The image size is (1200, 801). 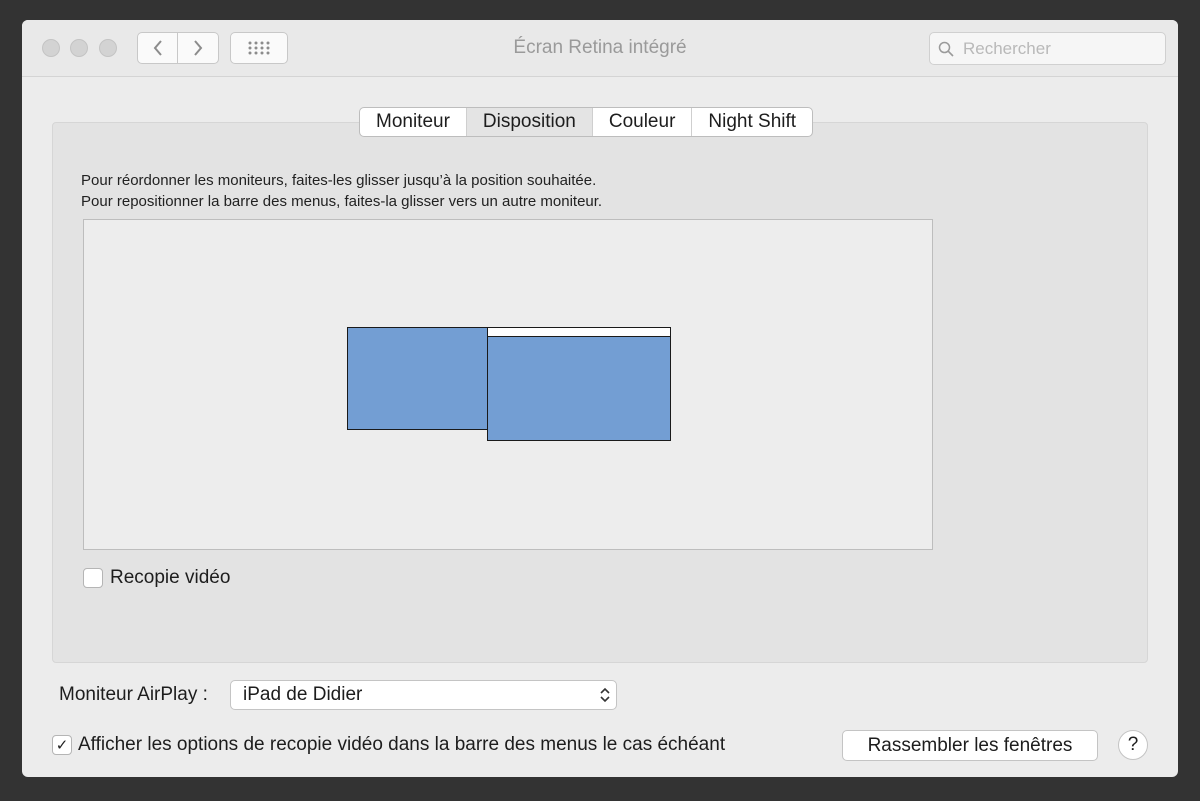 I want to click on search-icon, so click(x=946, y=49).